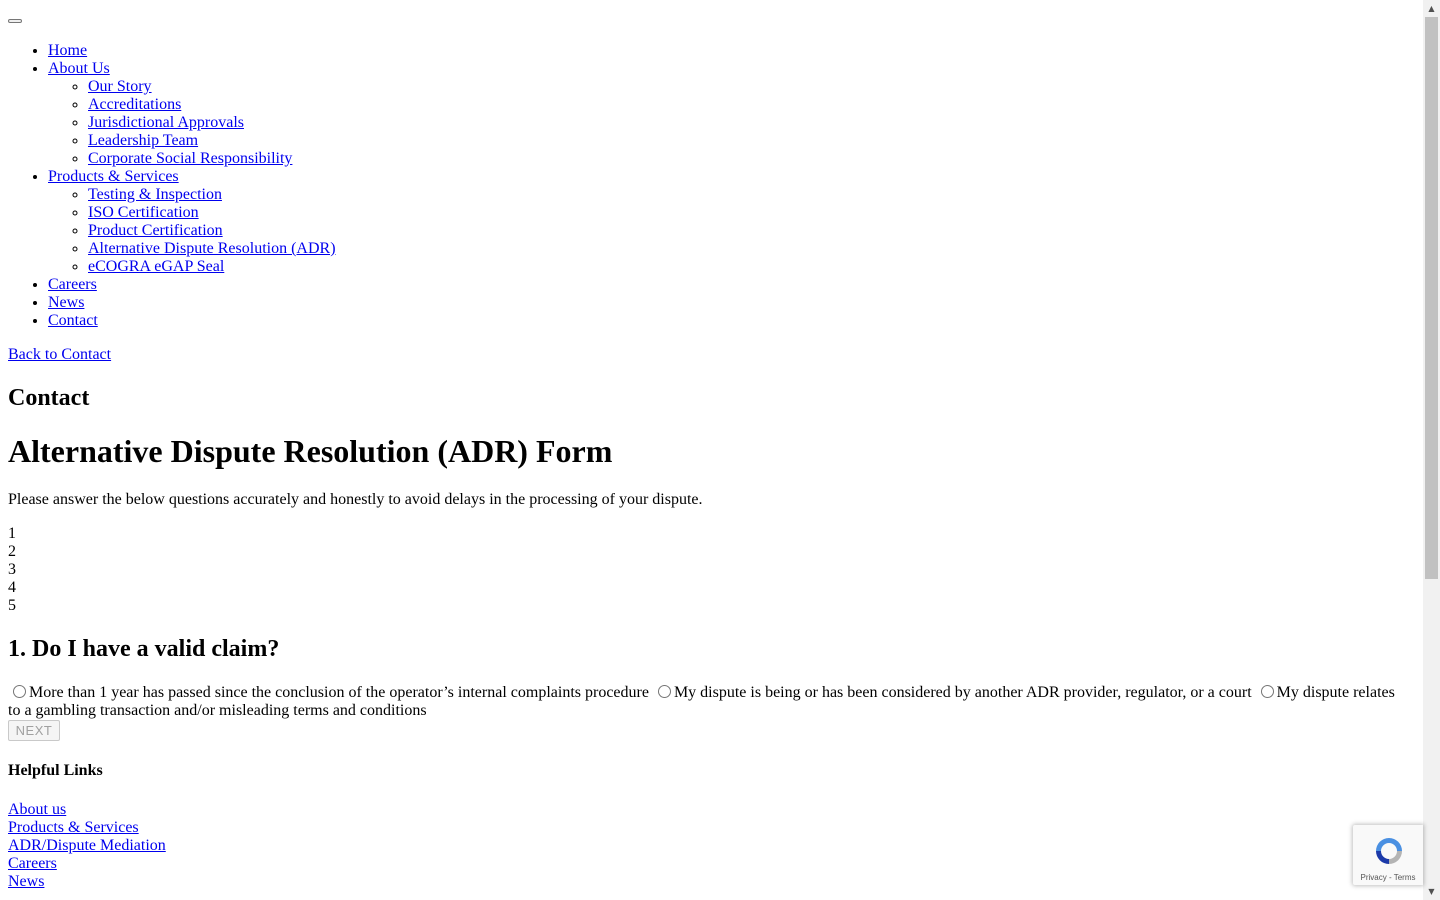 The height and width of the screenshot is (900, 1440). I want to click on submenu-item: Testing & Inspection, so click(212, 195).